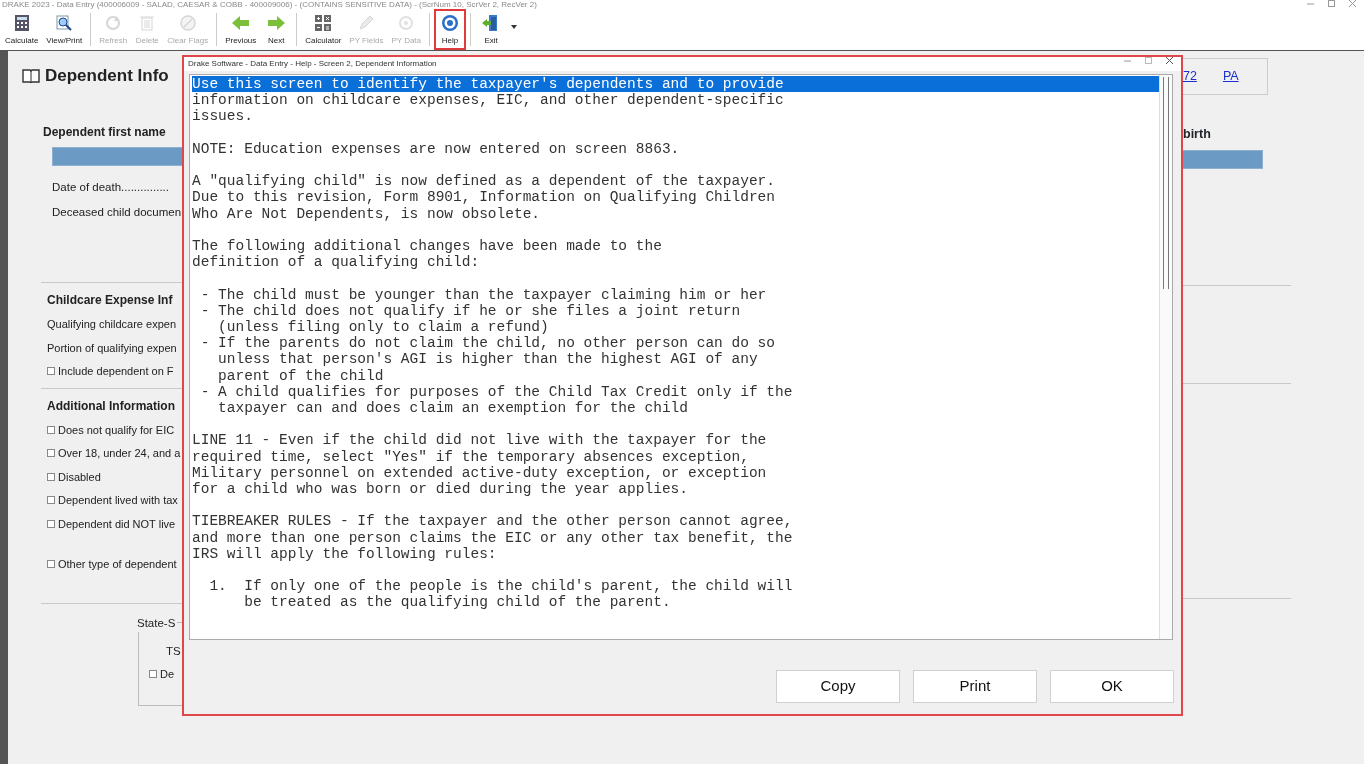  Describe the element at coordinates (1169, 60) in the screenshot. I see `close-icon` at that location.